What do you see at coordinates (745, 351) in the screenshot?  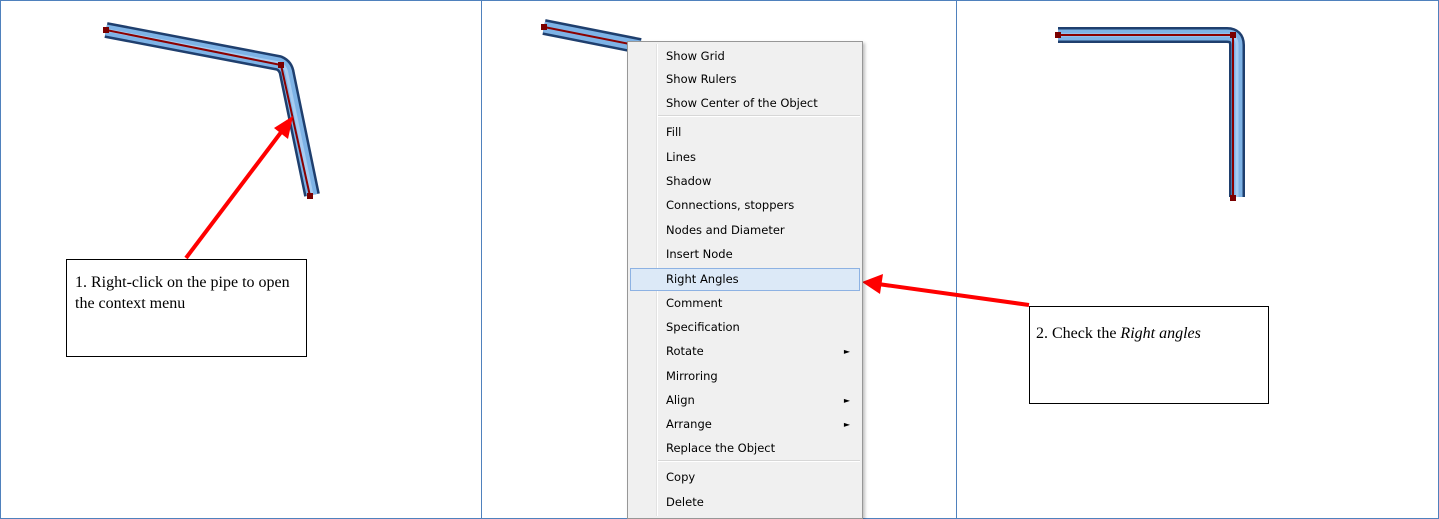 I see `menu-item-rotate: Rotate ►` at bounding box center [745, 351].